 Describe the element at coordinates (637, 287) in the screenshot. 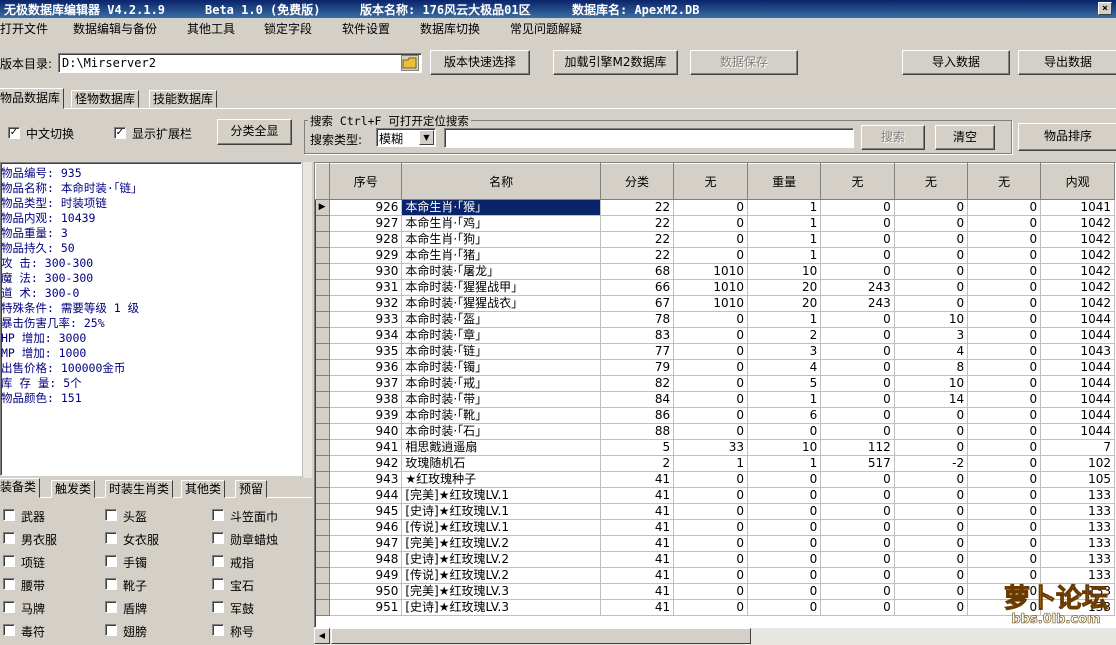

I see `table-cell: 66` at that location.